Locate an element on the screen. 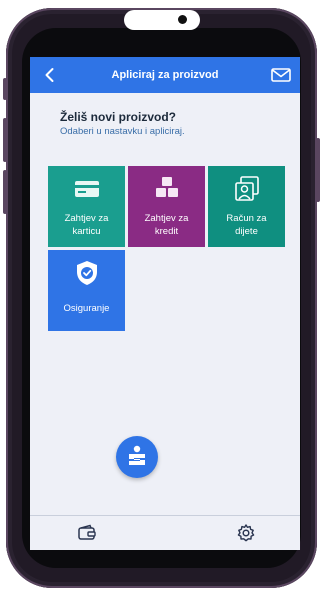 Image resolution: width=323 pixels, height=594 pixels. page-title: Apliciraj za proizvod is located at coordinates (165, 75).